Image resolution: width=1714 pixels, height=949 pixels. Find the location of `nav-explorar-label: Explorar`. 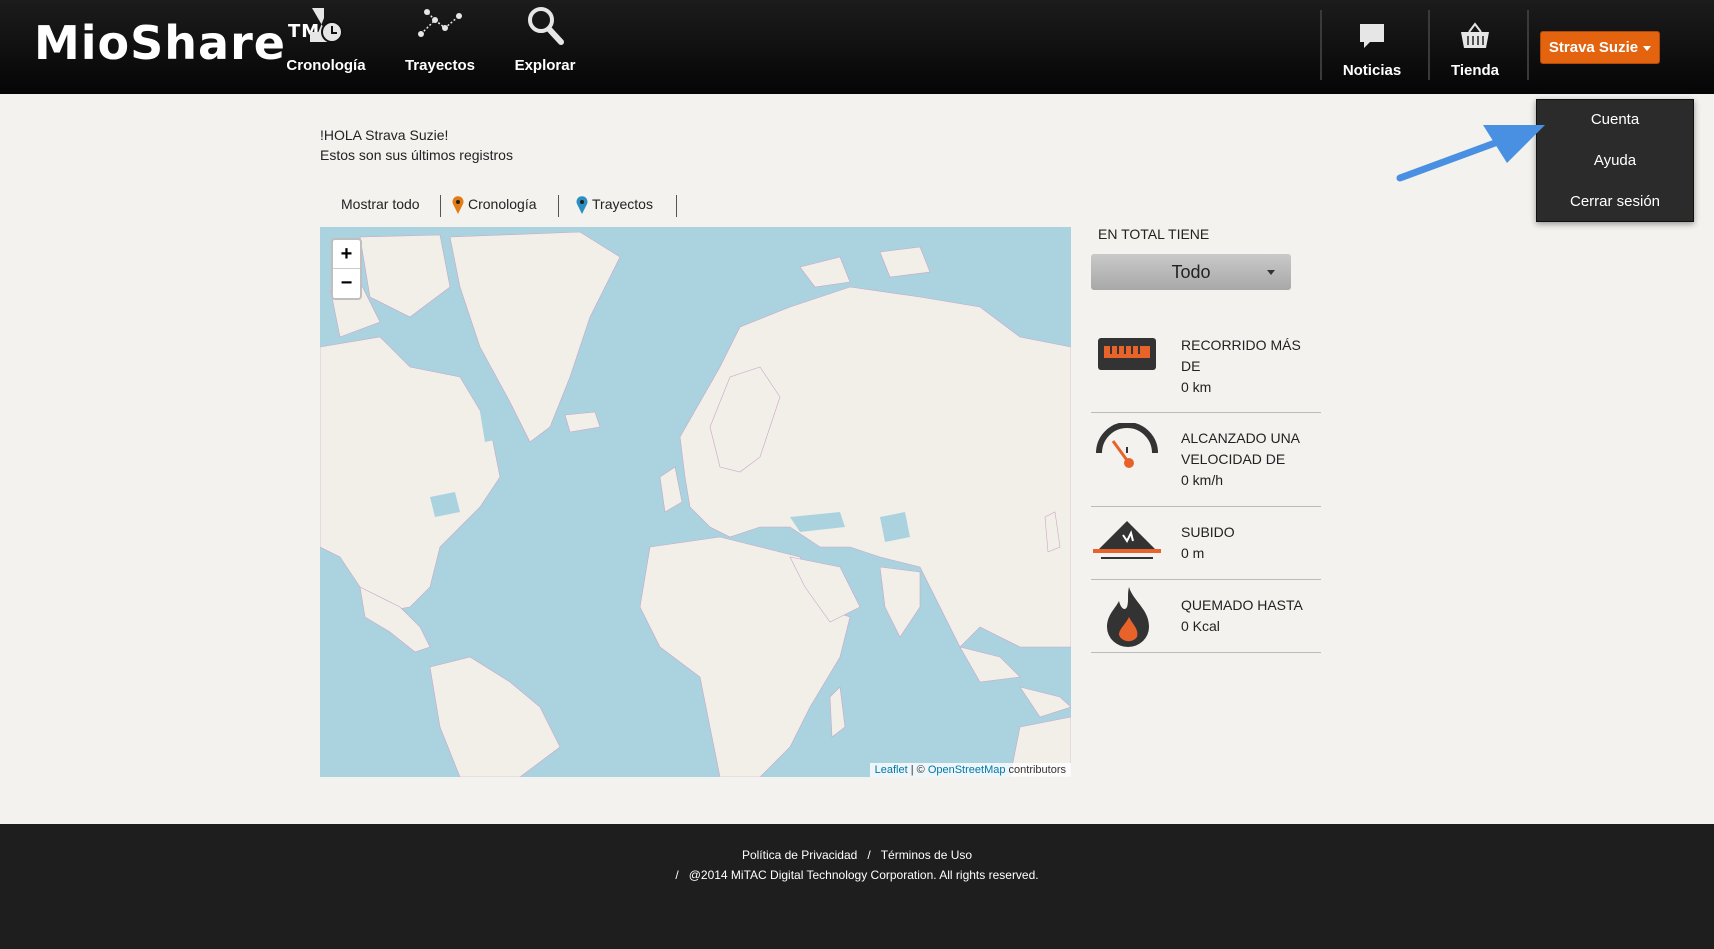

nav-explorar-label: Explorar is located at coordinates (545, 65).